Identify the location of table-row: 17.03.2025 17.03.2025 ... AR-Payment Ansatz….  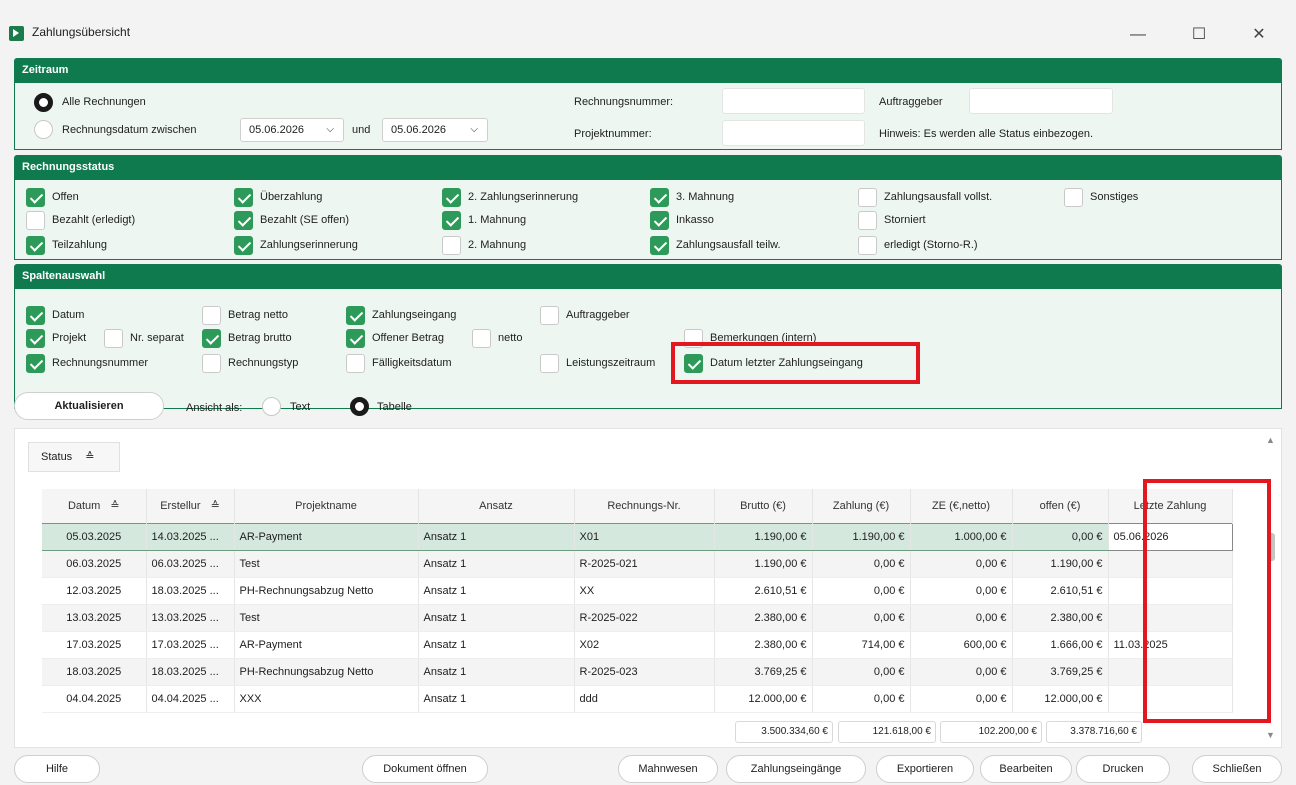
(637, 645).